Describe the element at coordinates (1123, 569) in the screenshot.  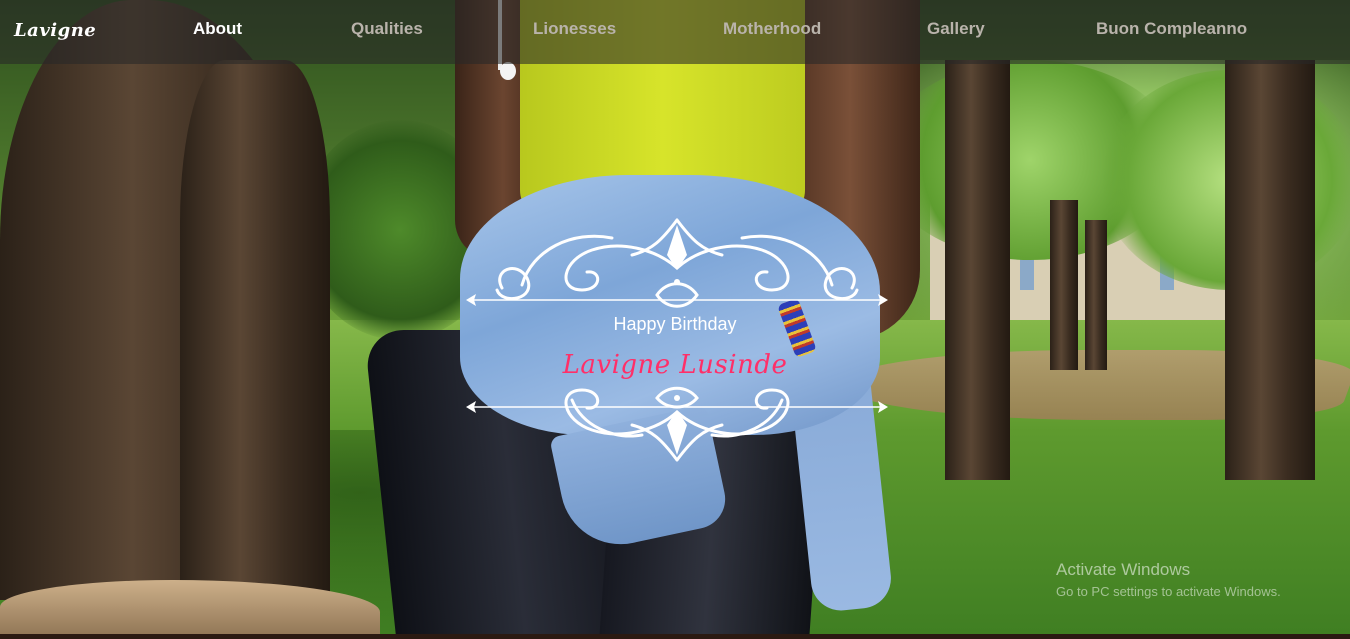
I see `windows-activation-watermark-title: Activate Windows` at that location.